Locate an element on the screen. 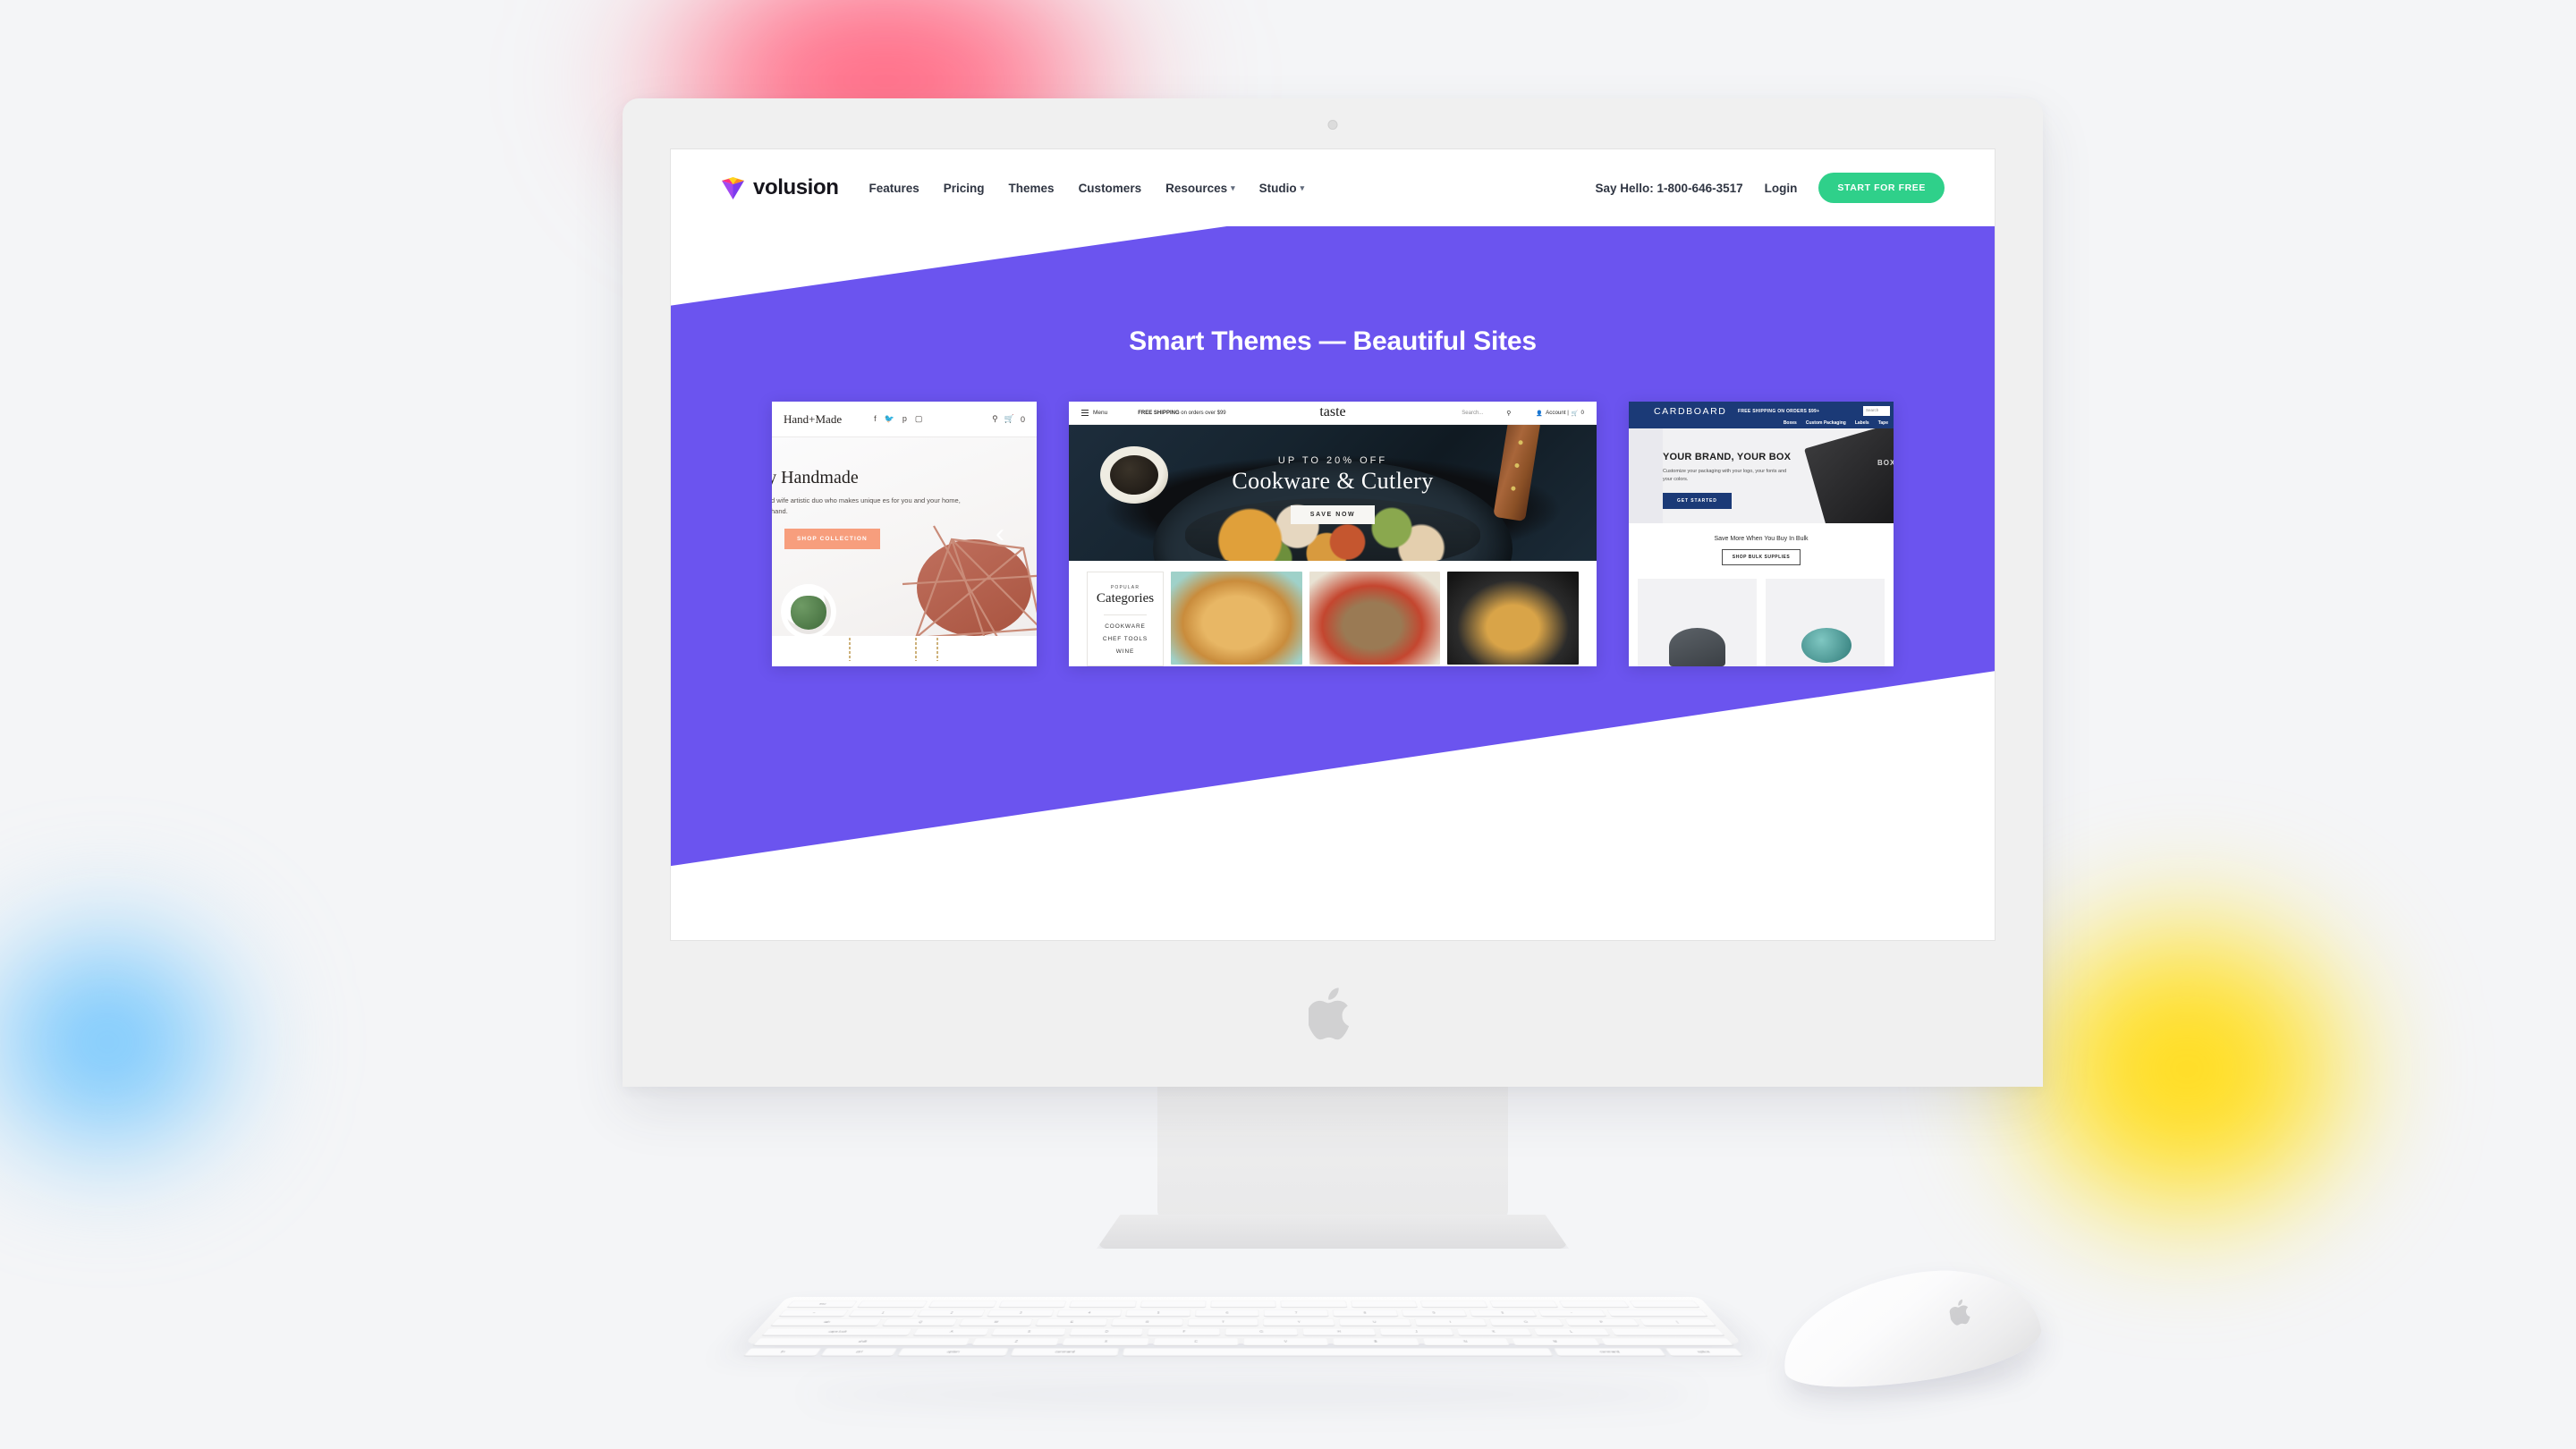  shop-bulk-supplies-button: SHOP BULK SUPPLIES is located at coordinates (1761, 557).